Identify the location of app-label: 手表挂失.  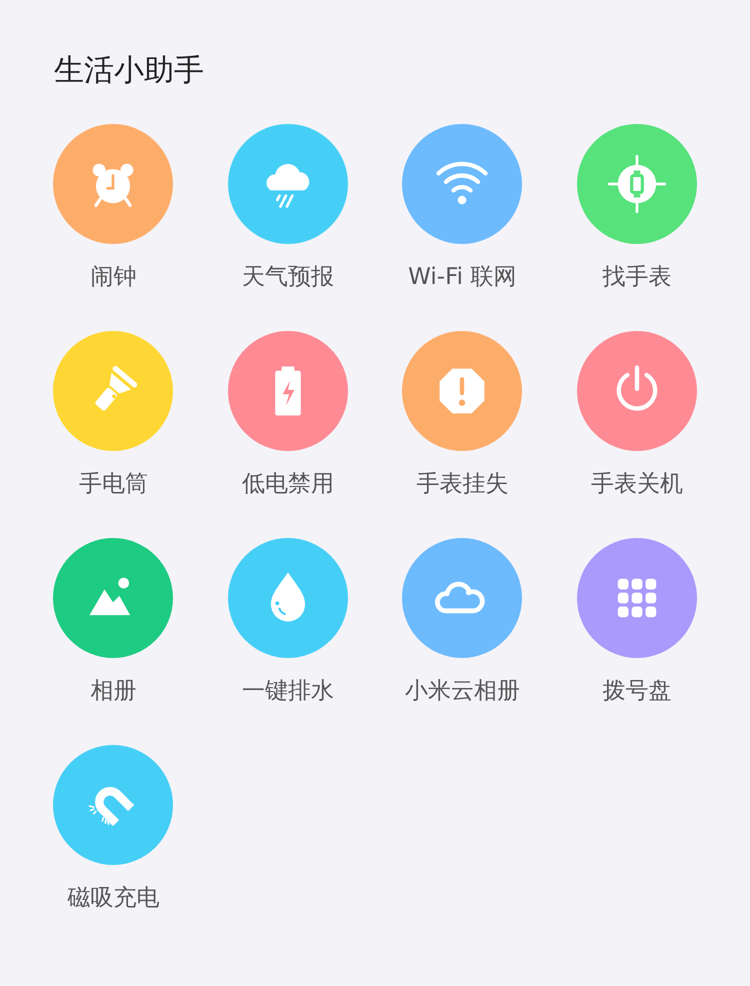
(462, 484).